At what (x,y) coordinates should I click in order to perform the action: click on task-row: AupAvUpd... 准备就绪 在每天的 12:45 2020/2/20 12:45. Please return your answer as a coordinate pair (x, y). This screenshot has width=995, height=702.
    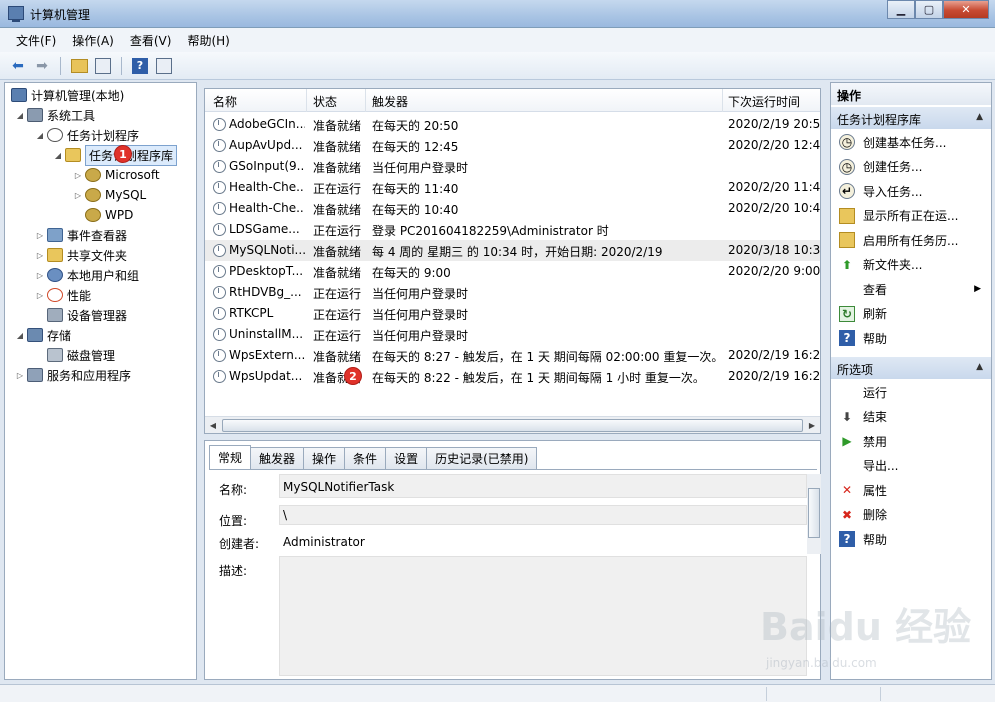
    Looking at the image, I should click on (512, 145).